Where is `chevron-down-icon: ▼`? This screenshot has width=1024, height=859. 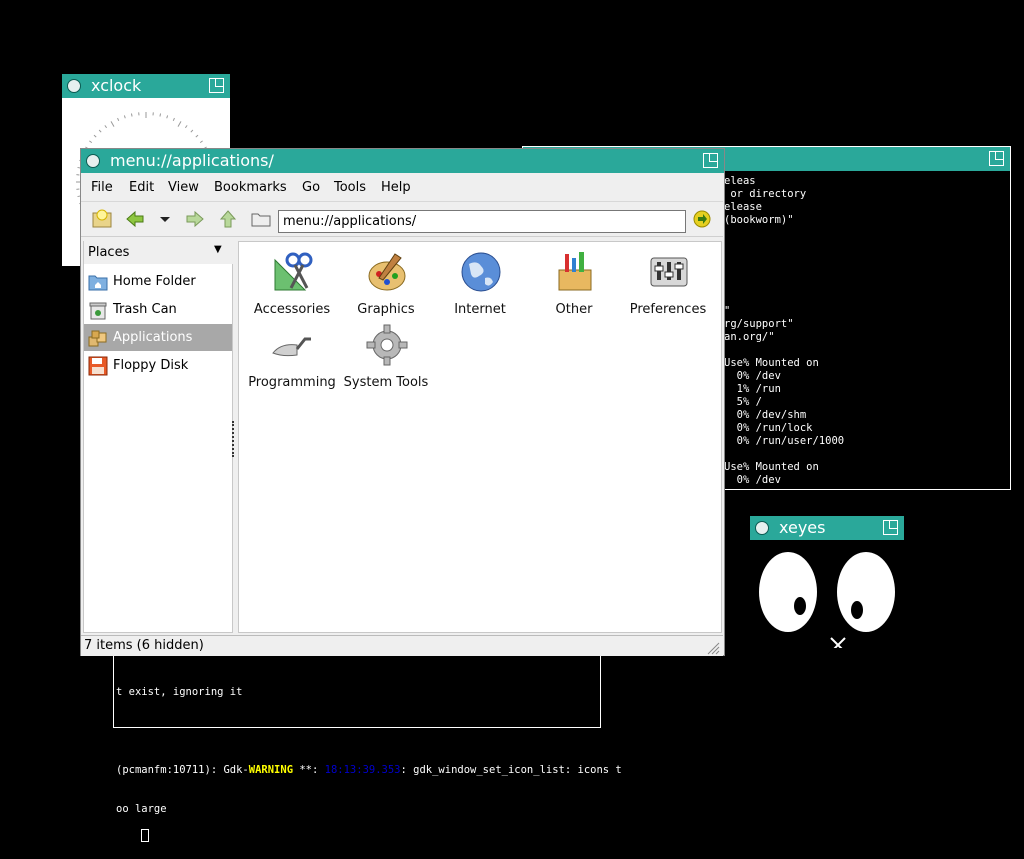 chevron-down-icon: ▼ is located at coordinates (218, 249).